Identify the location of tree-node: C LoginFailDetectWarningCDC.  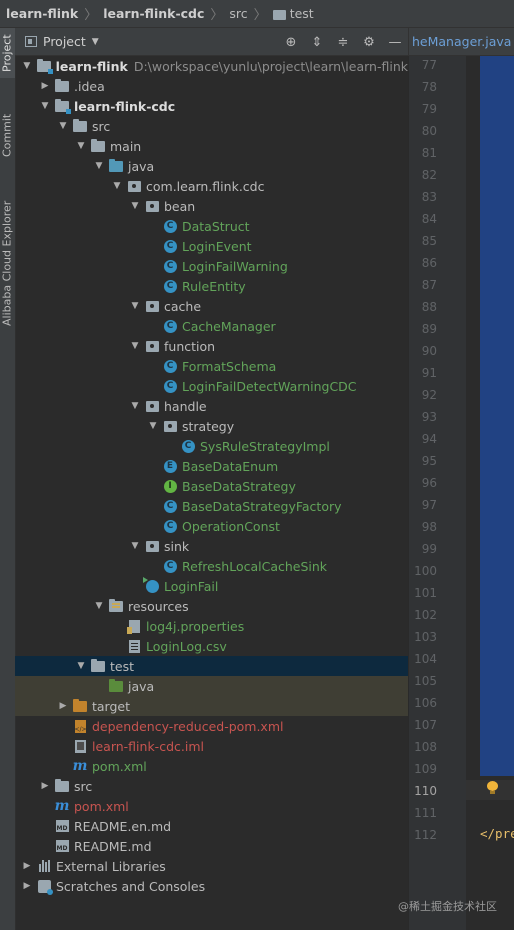
(211, 386).